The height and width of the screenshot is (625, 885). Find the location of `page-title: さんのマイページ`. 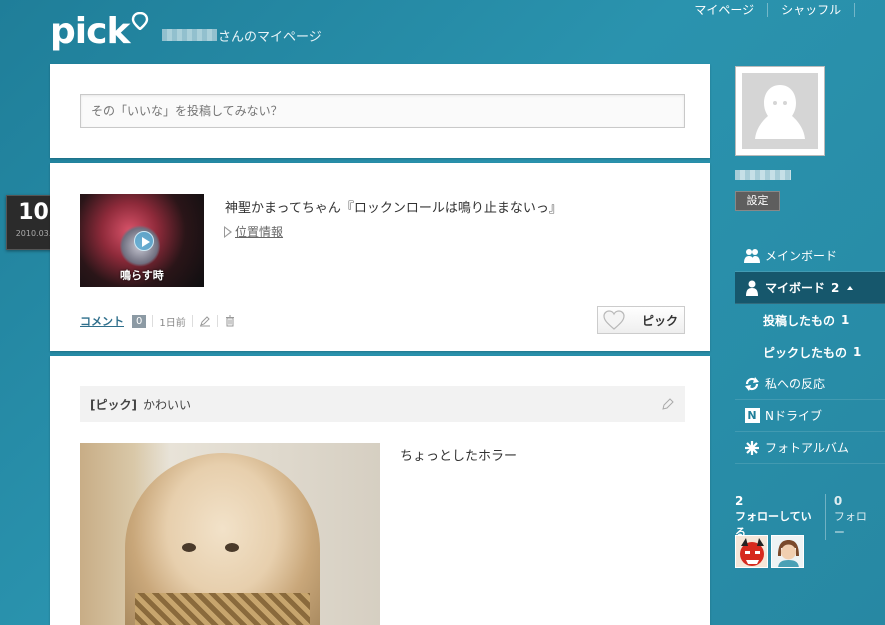

page-title: さんのマイページ is located at coordinates (270, 37).